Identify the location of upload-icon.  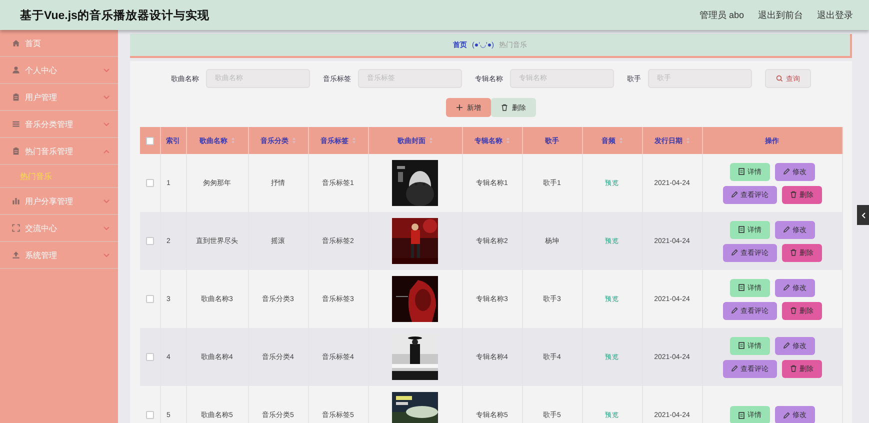
(16, 255).